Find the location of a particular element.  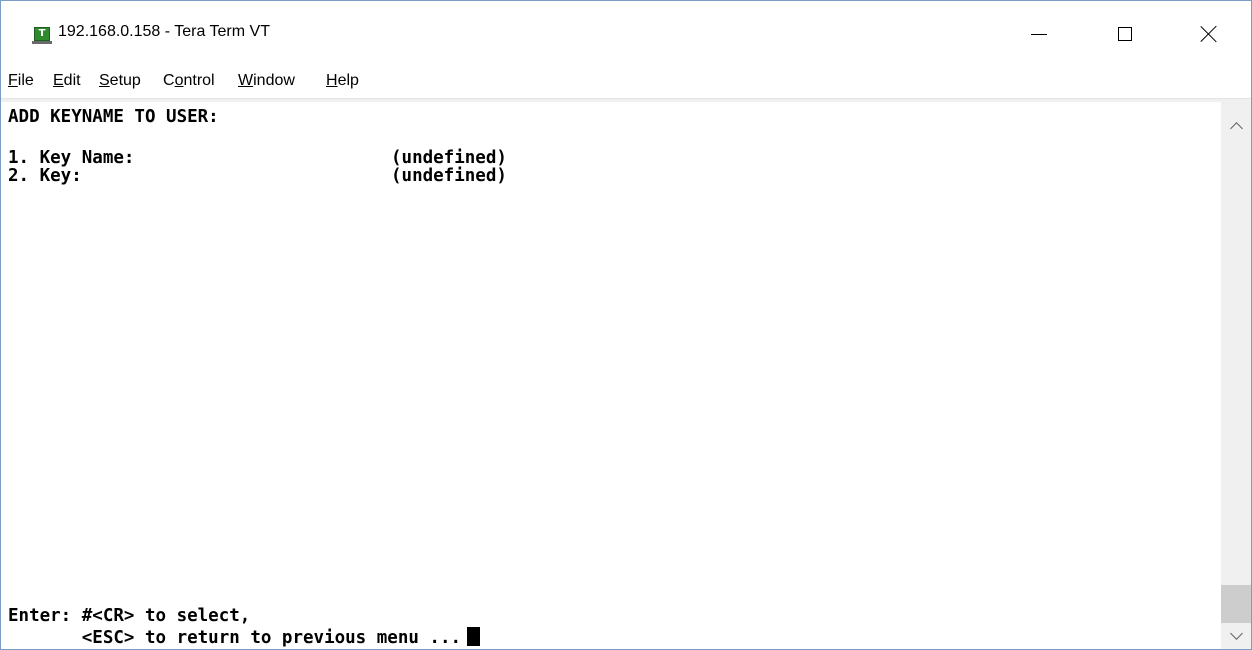

menu-control-label: ntrol is located at coordinates (199, 80).